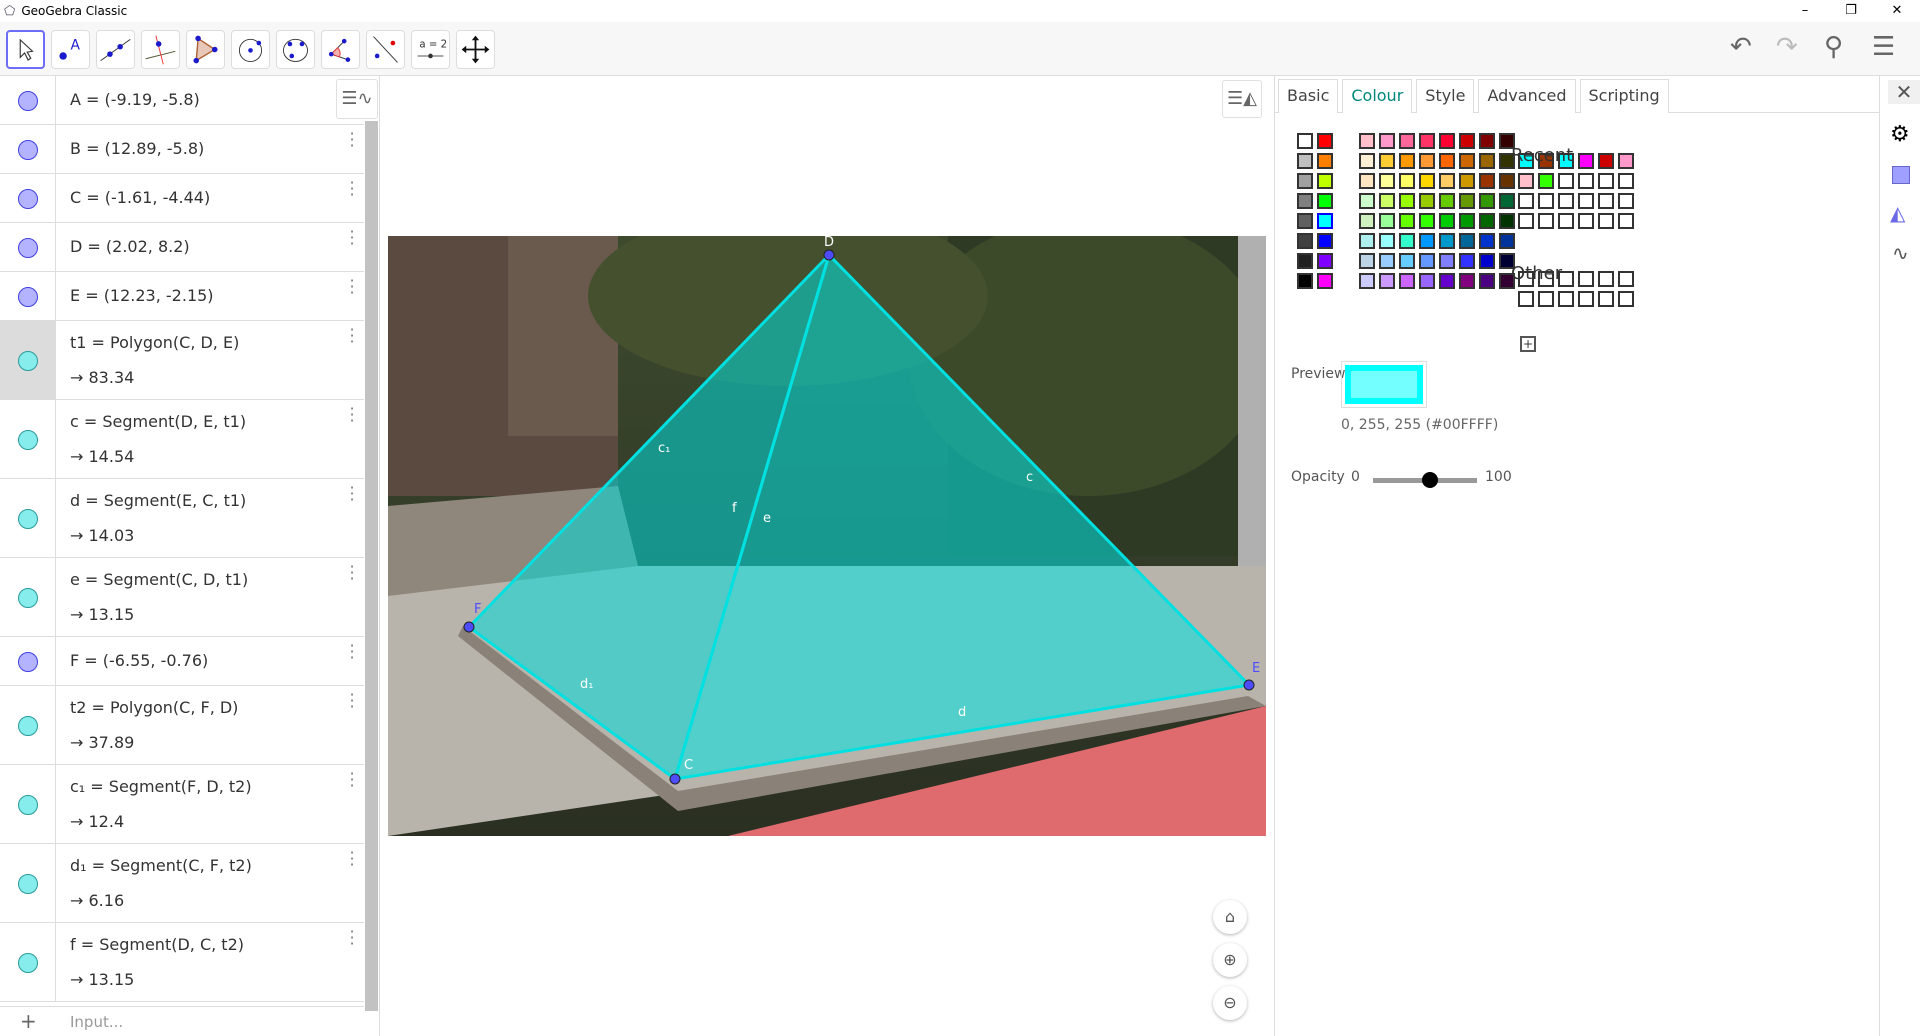  What do you see at coordinates (1528, 344) in the screenshot?
I see `add-custom-colour-button: +` at bounding box center [1528, 344].